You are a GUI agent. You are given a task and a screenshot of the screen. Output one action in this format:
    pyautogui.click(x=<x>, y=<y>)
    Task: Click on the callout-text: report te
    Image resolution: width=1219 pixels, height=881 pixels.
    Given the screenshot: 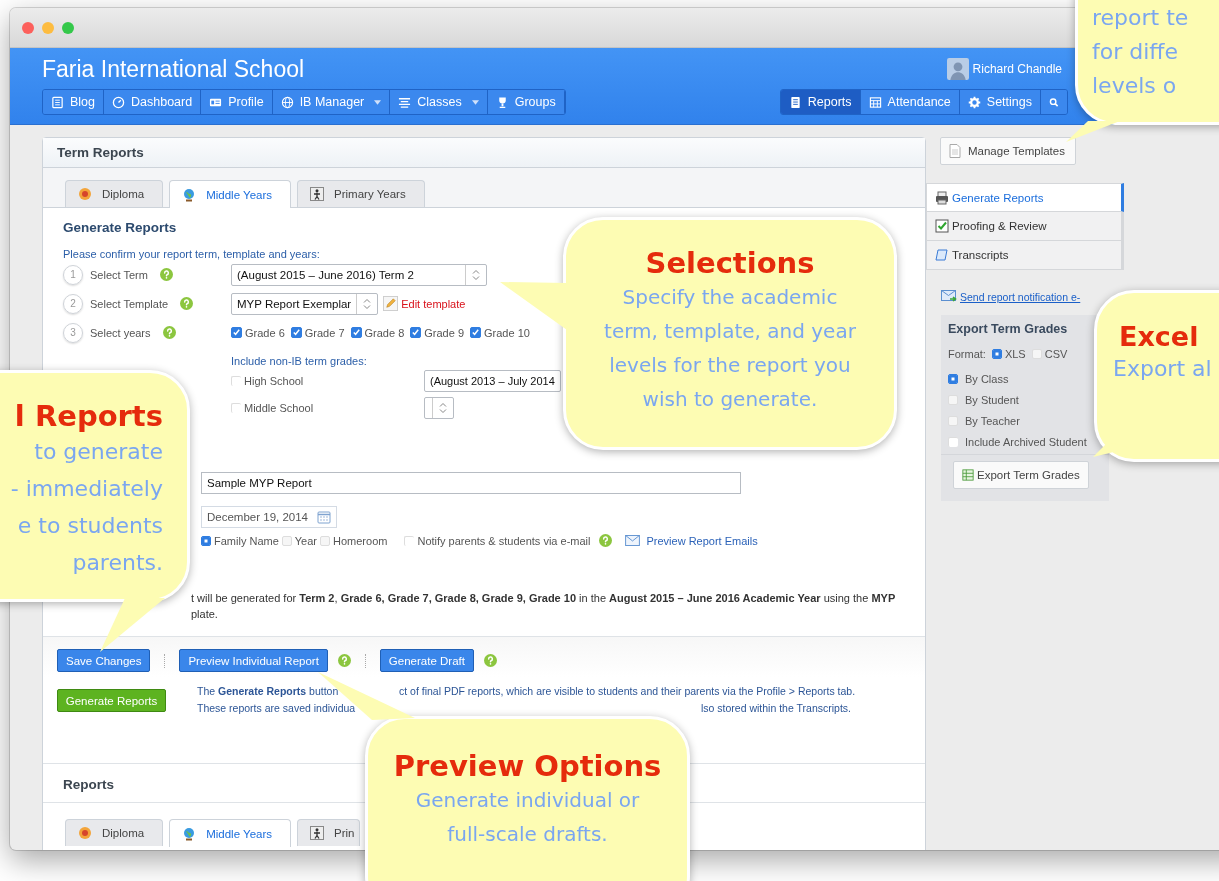 What is the action you would take?
    pyautogui.click(x=1141, y=18)
    